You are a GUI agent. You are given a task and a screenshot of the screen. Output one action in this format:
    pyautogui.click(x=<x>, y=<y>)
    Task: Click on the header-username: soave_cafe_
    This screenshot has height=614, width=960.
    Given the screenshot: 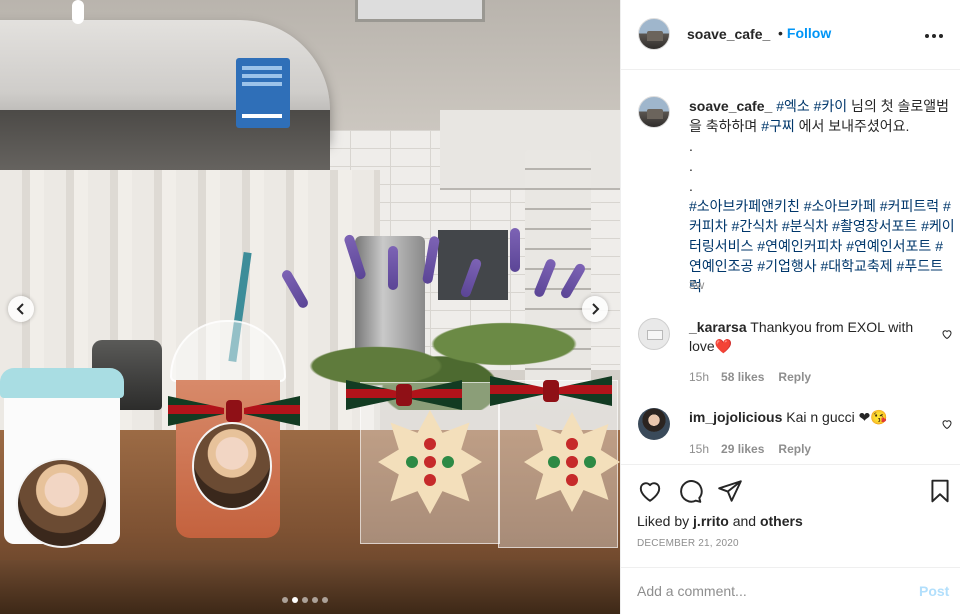 What is the action you would take?
    pyautogui.click(x=728, y=34)
    